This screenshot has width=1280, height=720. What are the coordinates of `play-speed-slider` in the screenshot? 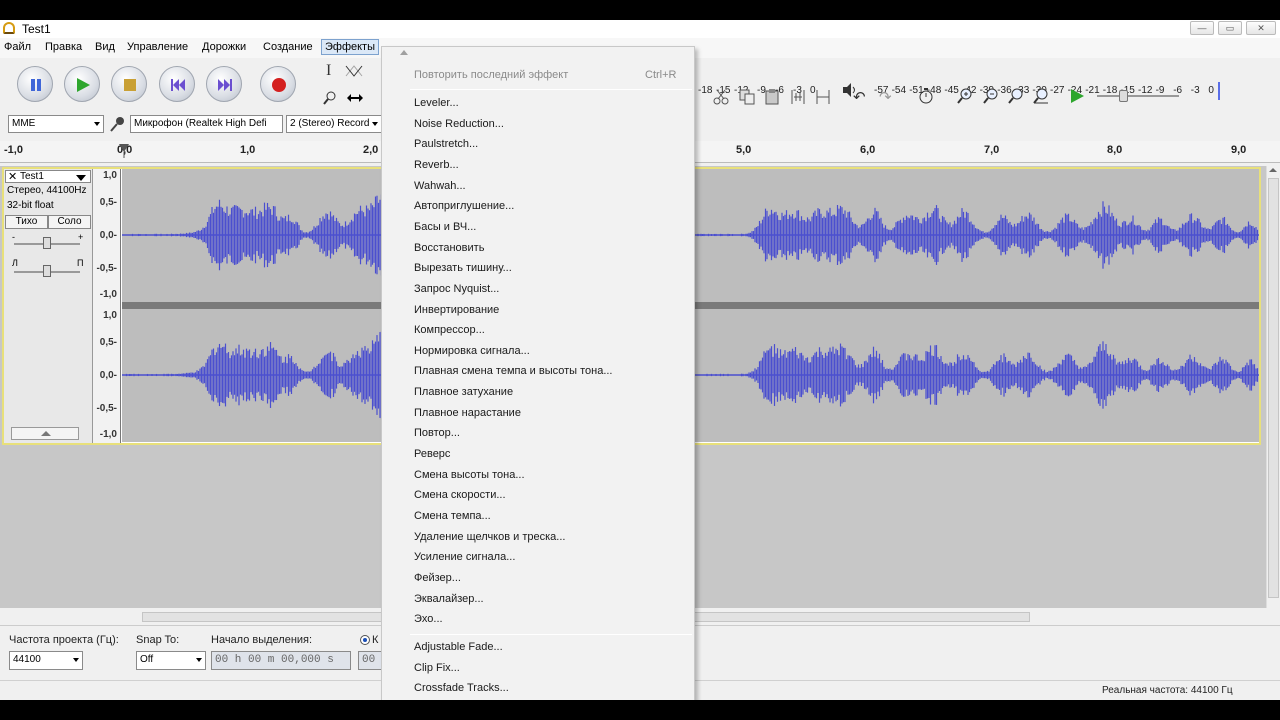 It's located at (1138, 96).